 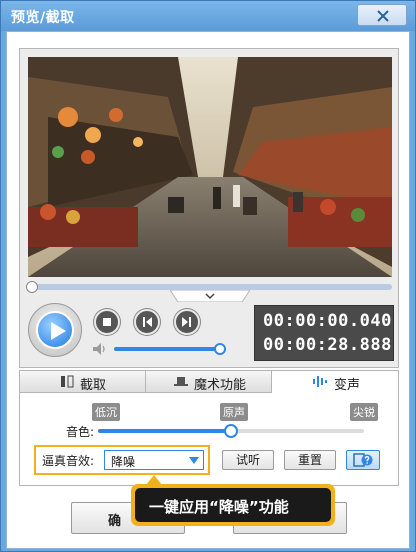 What do you see at coordinates (154, 480) in the screenshot?
I see `tooltip-pointer` at bounding box center [154, 480].